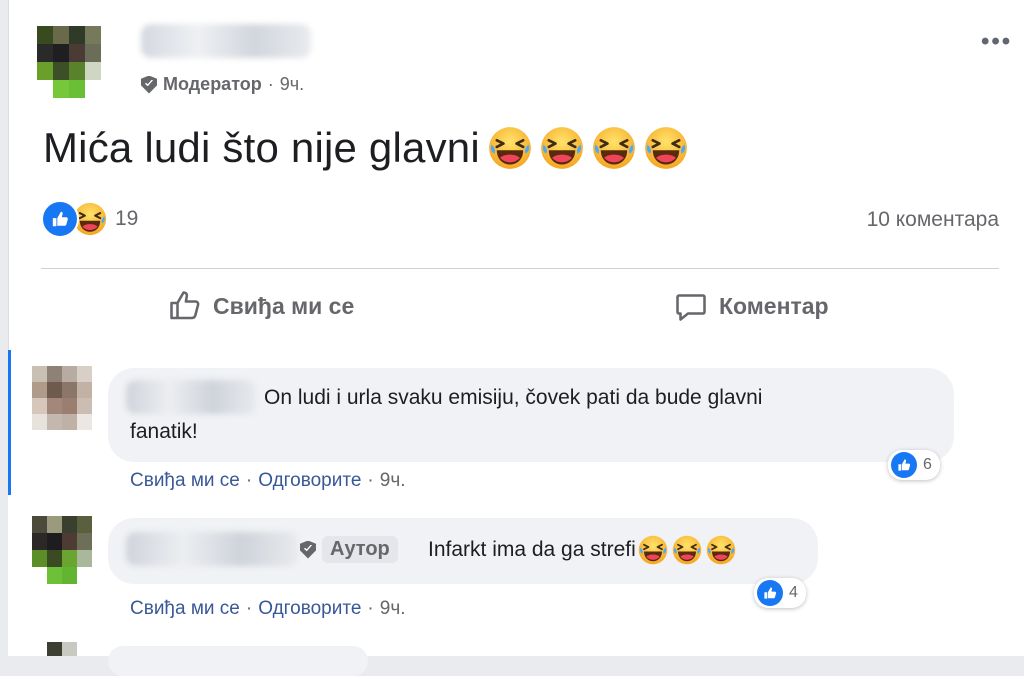 Image resolution: width=1024 pixels, height=676 pixels. Describe the element at coordinates (520, 268) in the screenshot. I see `actions-divider` at that location.